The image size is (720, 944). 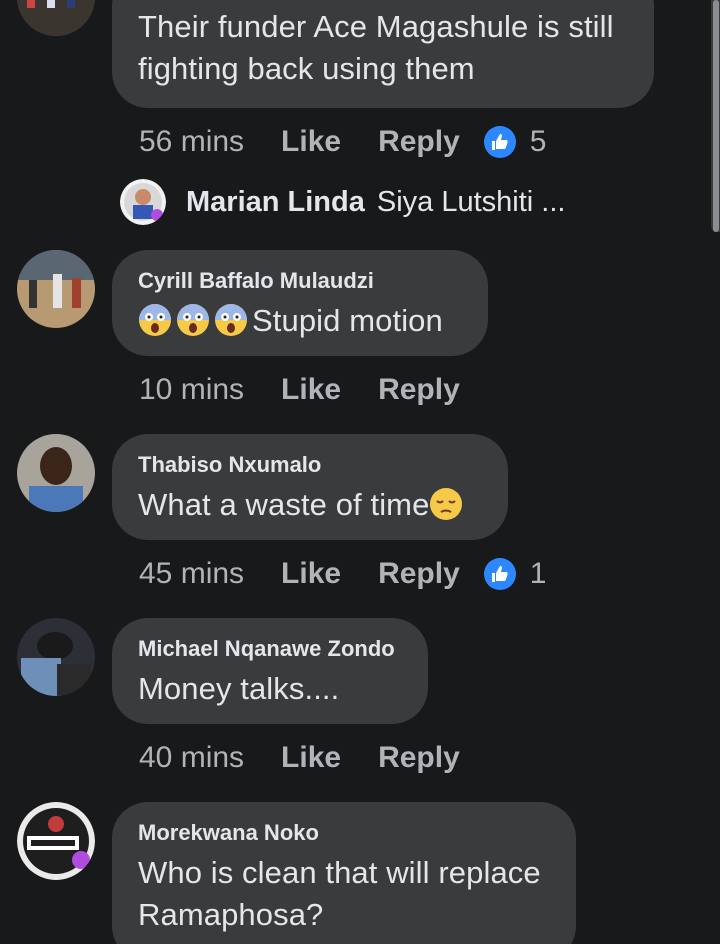 I want to click on comment-actions: 56 mins Like Reply 5, so click(x=342, y=142).